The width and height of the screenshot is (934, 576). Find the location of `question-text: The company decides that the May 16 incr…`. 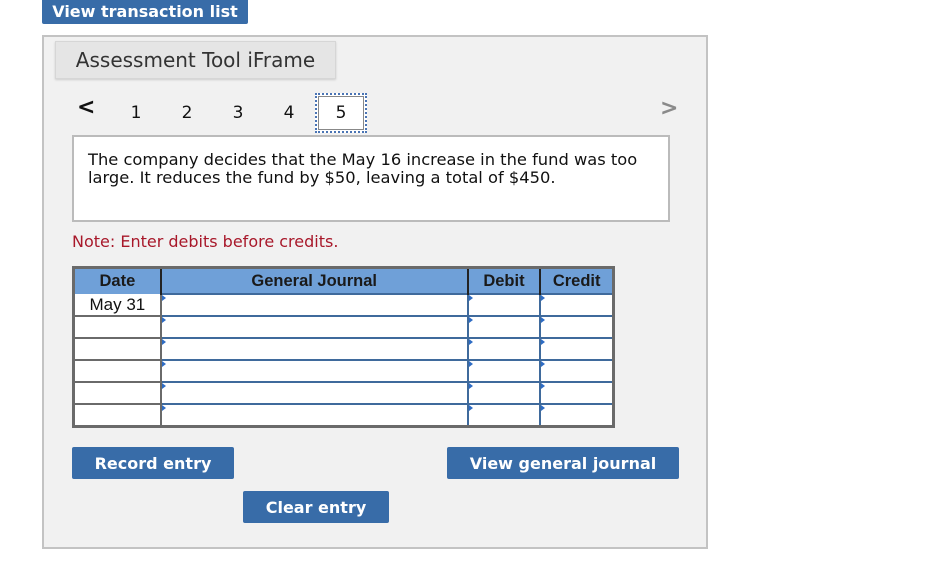

question-text: The company decides that the May 16 incr… is located at coordinates (363, 168).